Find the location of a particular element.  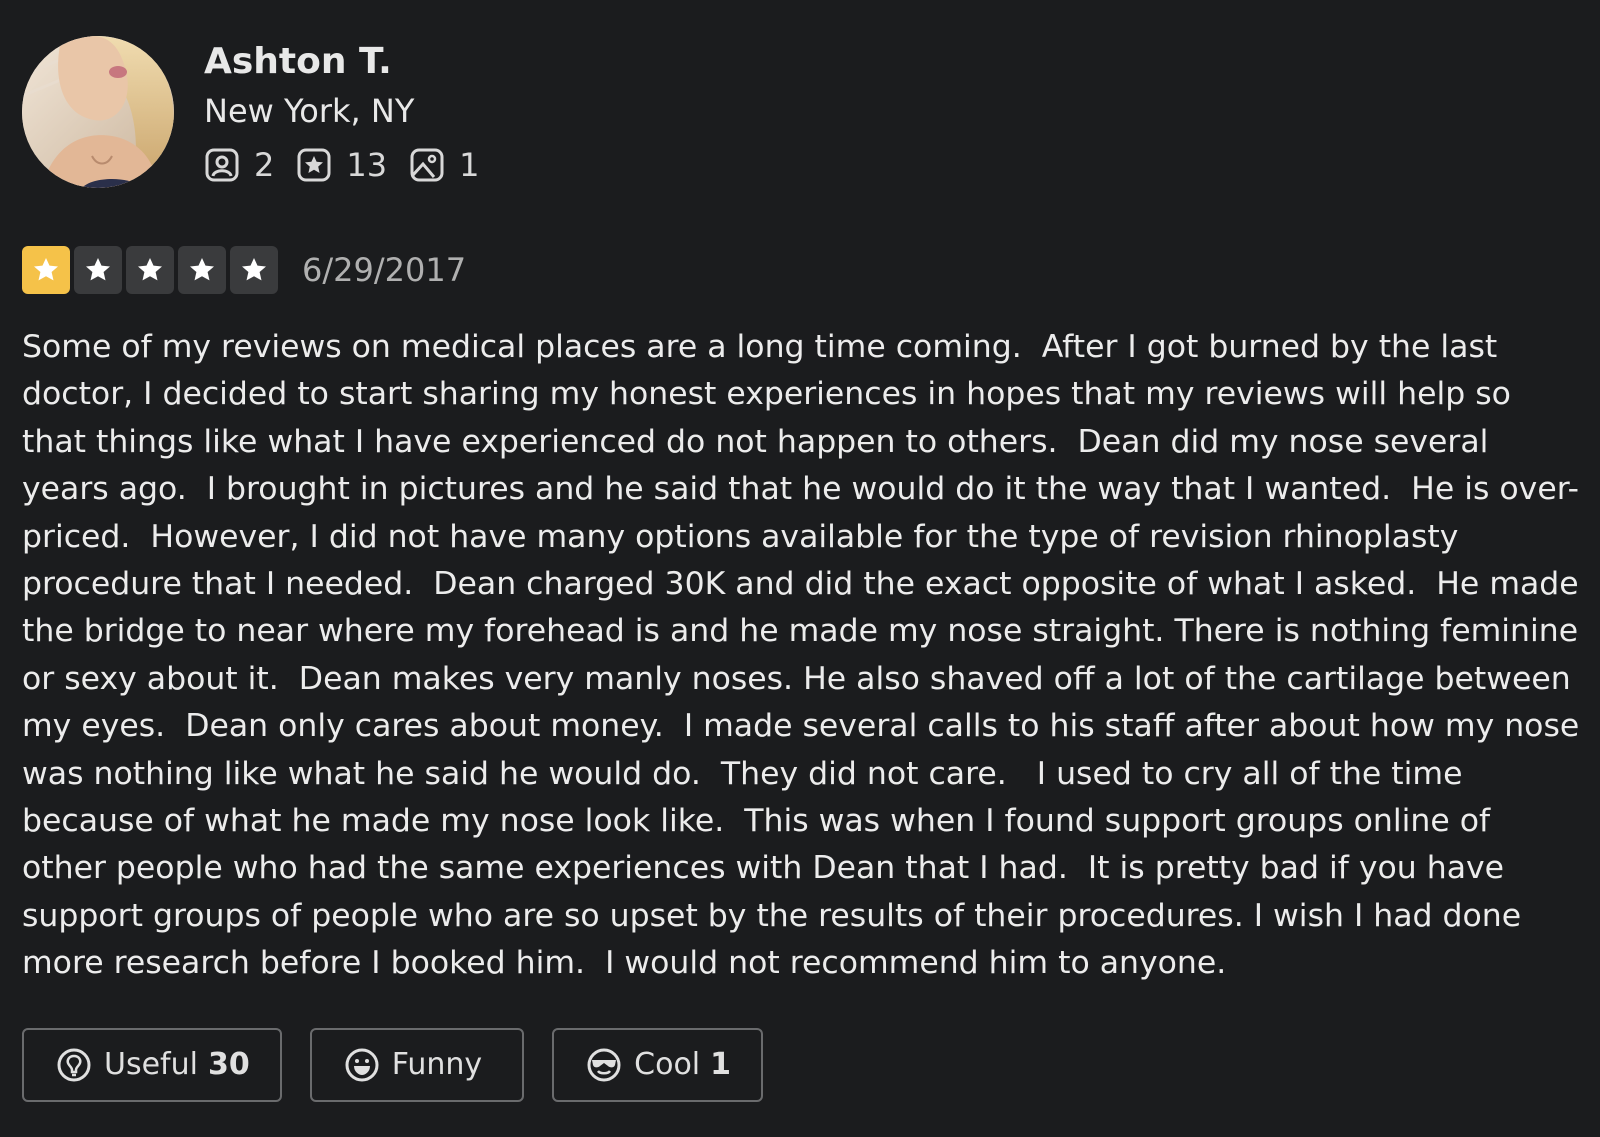

user-meta: Ashton T. New York, NY 2 13 1 is located at coordinates (352, 112).